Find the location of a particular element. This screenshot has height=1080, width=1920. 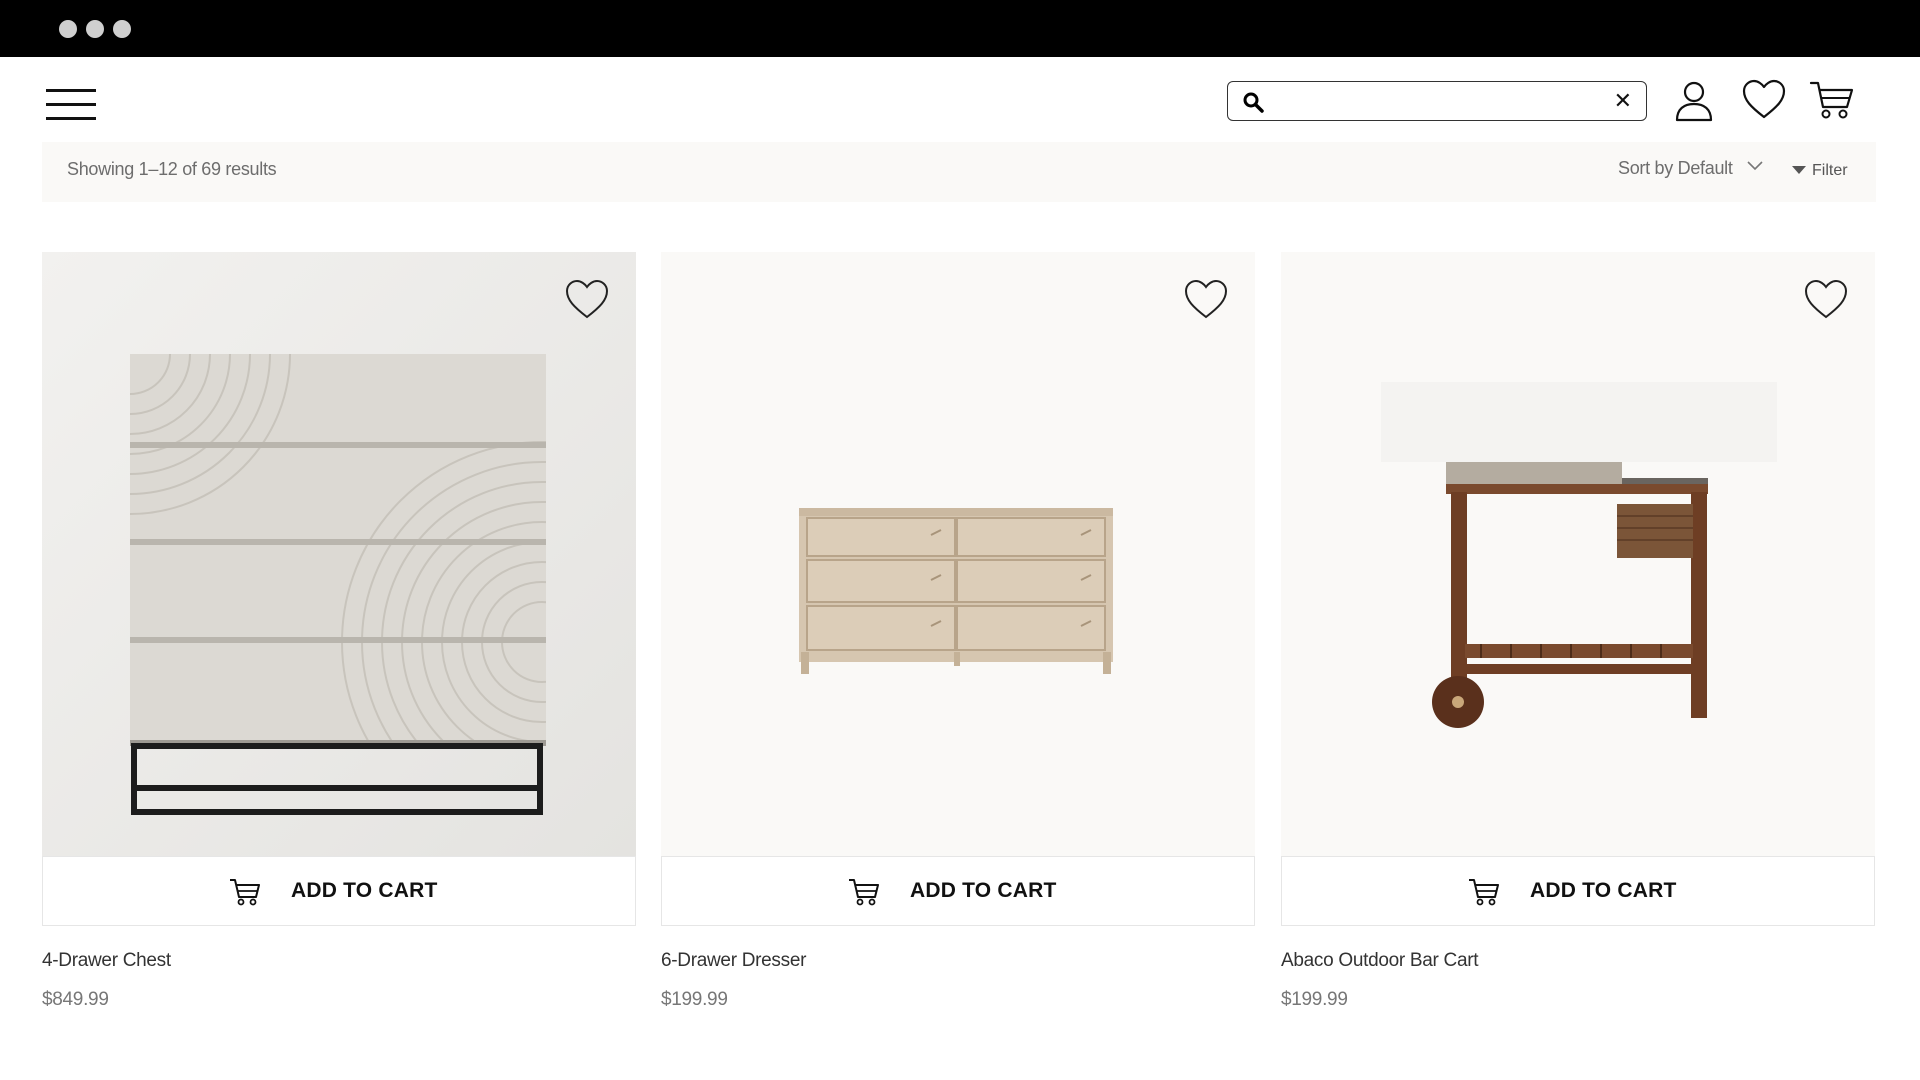

menu-icon is located at coordinates (71, 105).